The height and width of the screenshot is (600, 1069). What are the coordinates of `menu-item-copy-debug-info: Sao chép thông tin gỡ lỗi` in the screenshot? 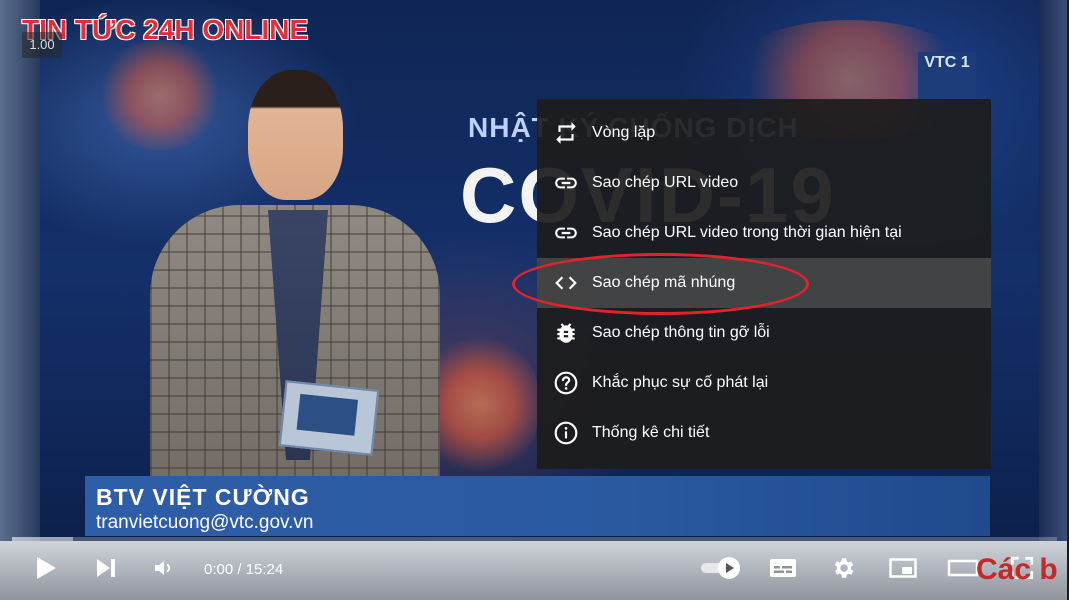 It's located at (764, 333).